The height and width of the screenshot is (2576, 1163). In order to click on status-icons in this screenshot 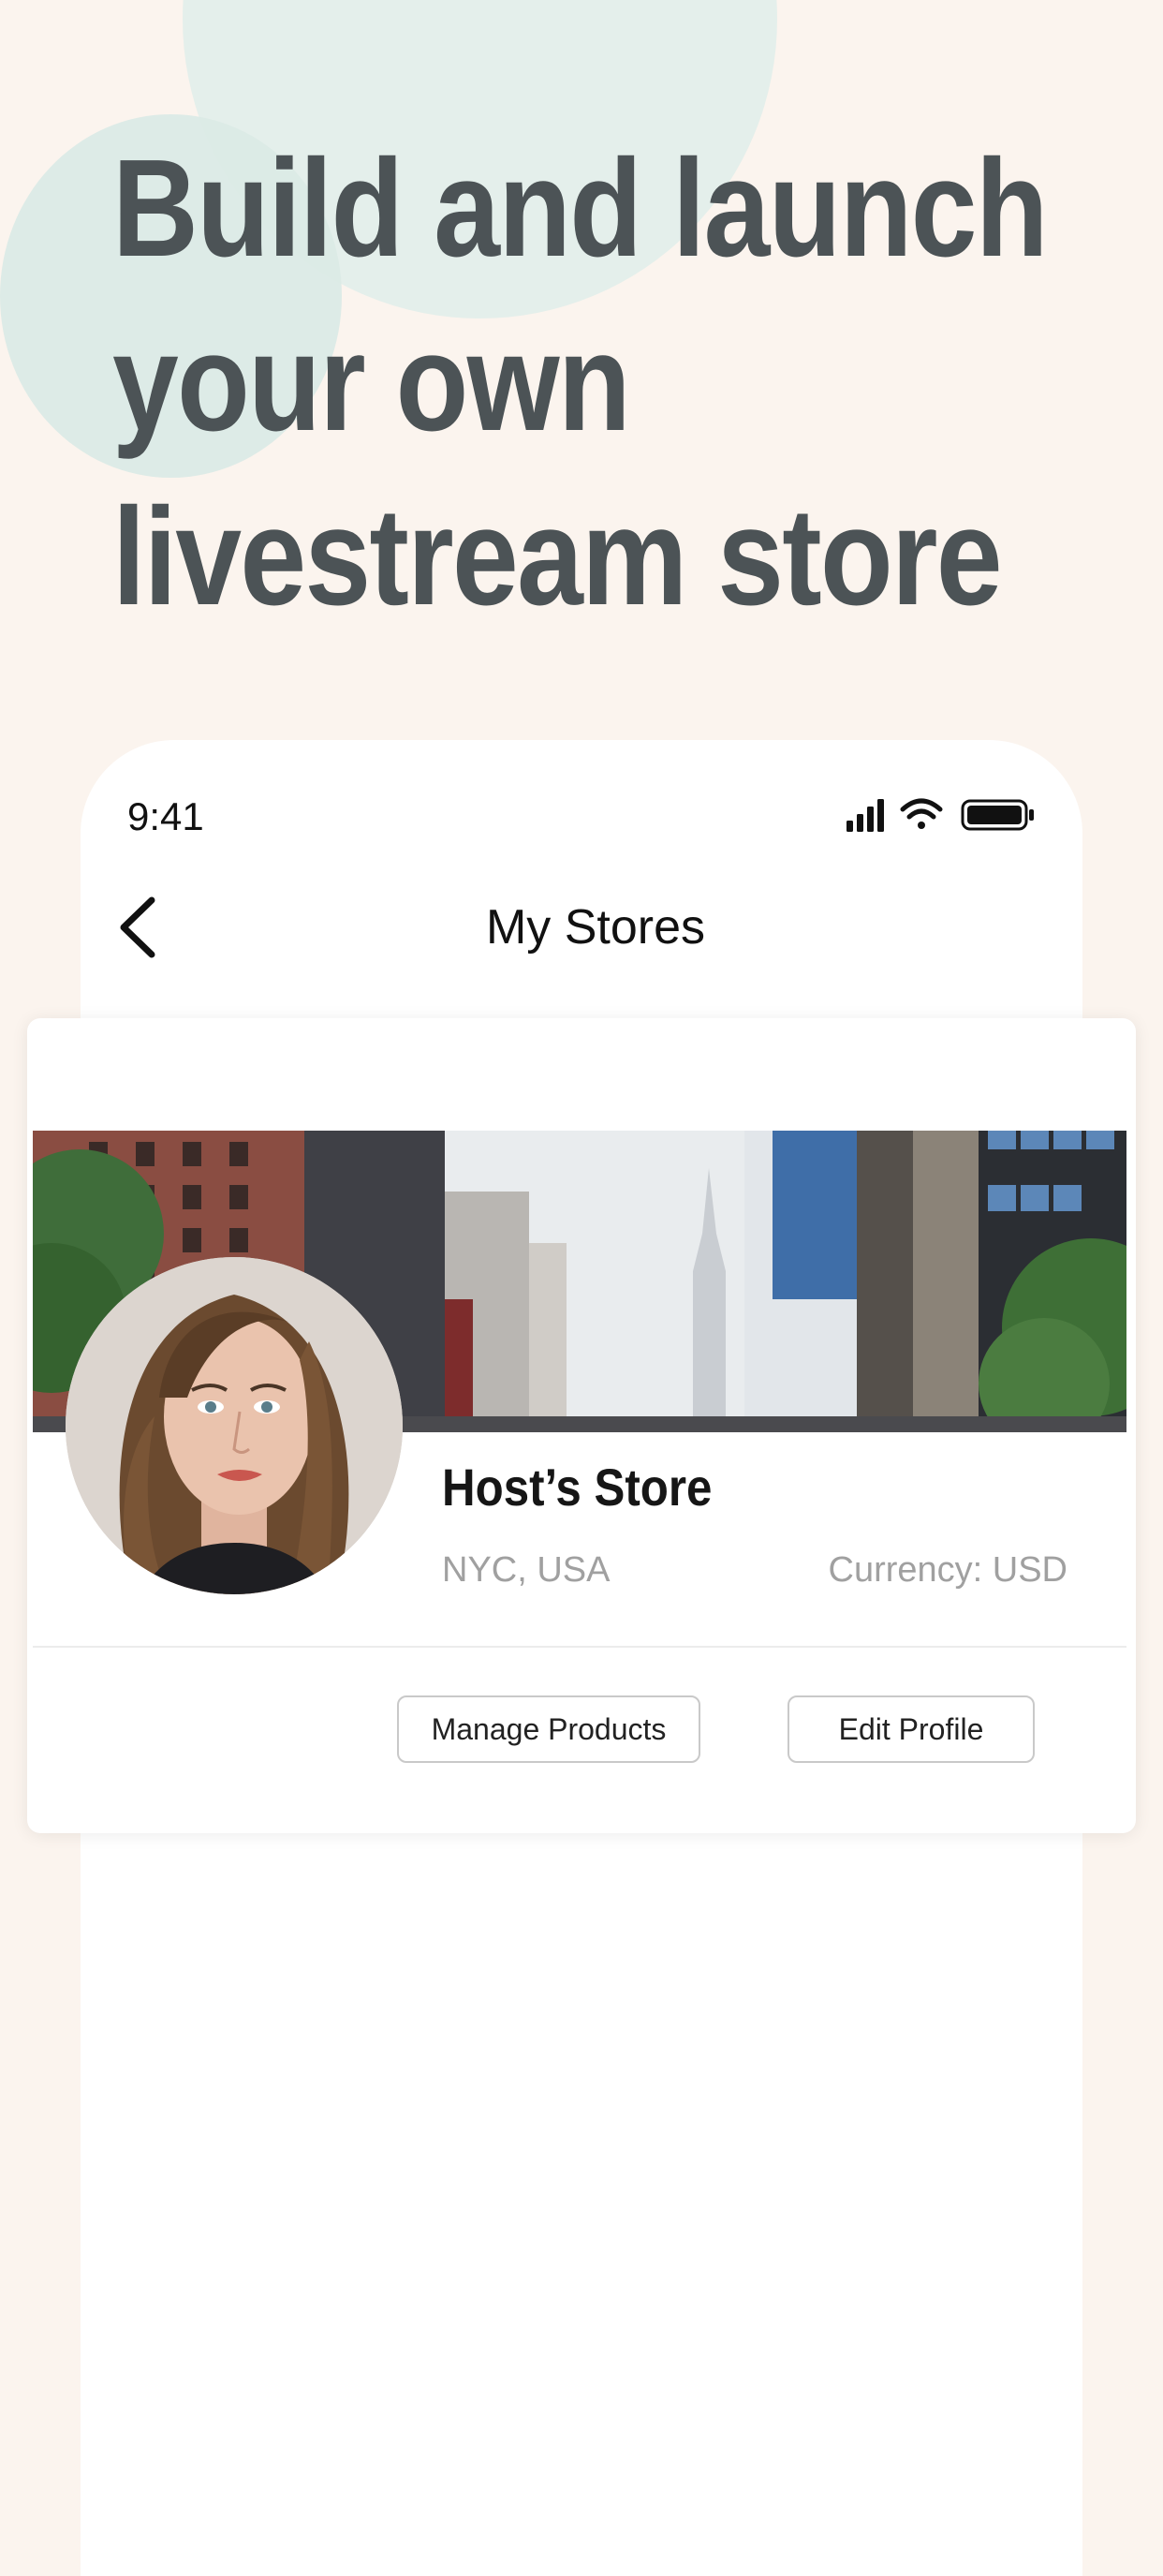, I will do `click(940, 815)`.